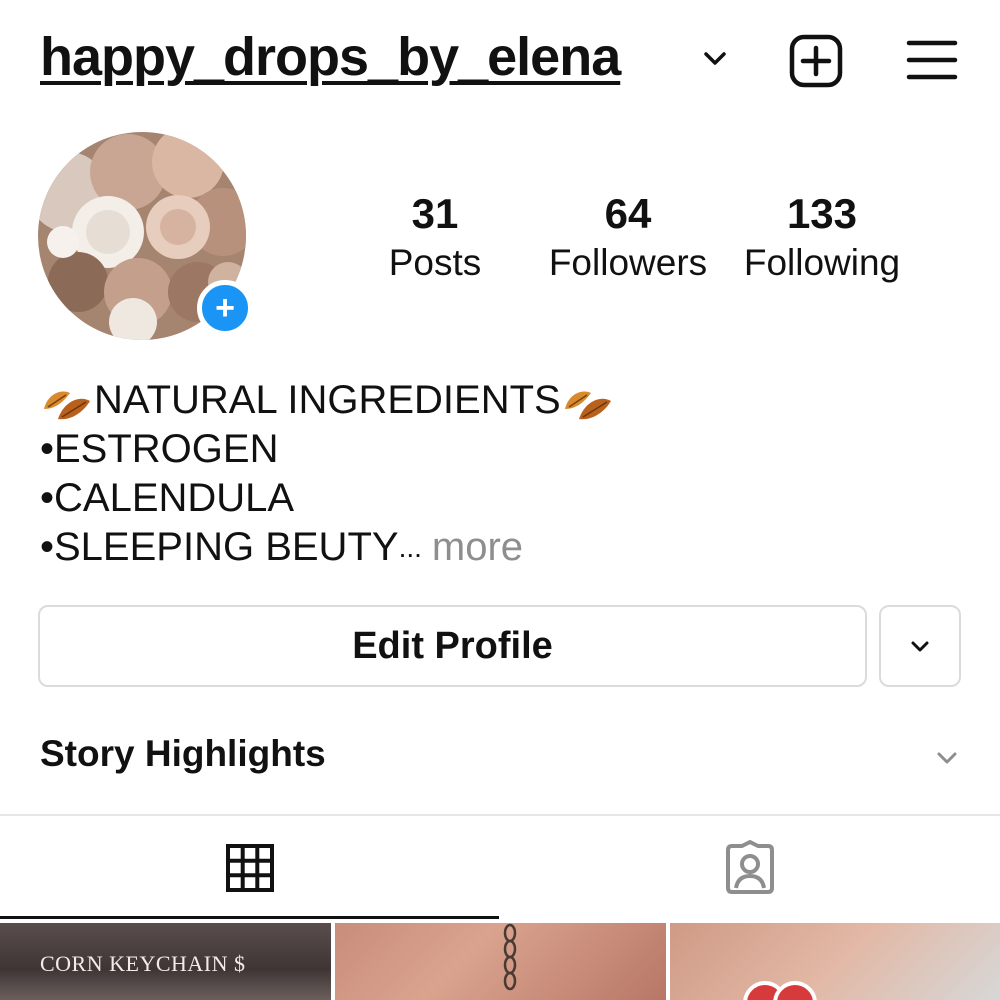 The width and height of the screenshot is (1000, 1000). I want to click on suggested-accounts-button, so click(920, 646).